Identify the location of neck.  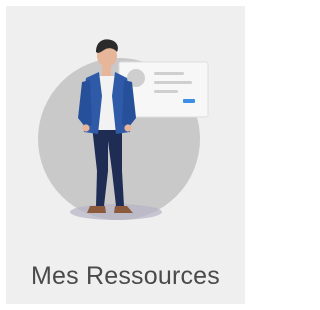
(106, 71).